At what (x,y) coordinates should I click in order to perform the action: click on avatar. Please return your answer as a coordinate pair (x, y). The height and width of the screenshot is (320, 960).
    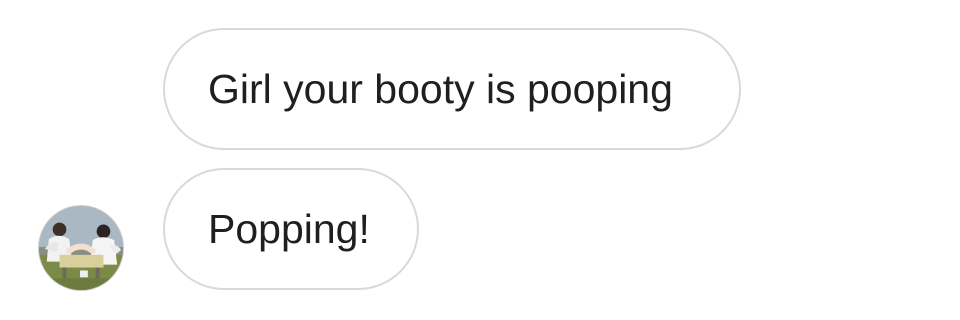
    Looking at the image, I should click on (81, 248).